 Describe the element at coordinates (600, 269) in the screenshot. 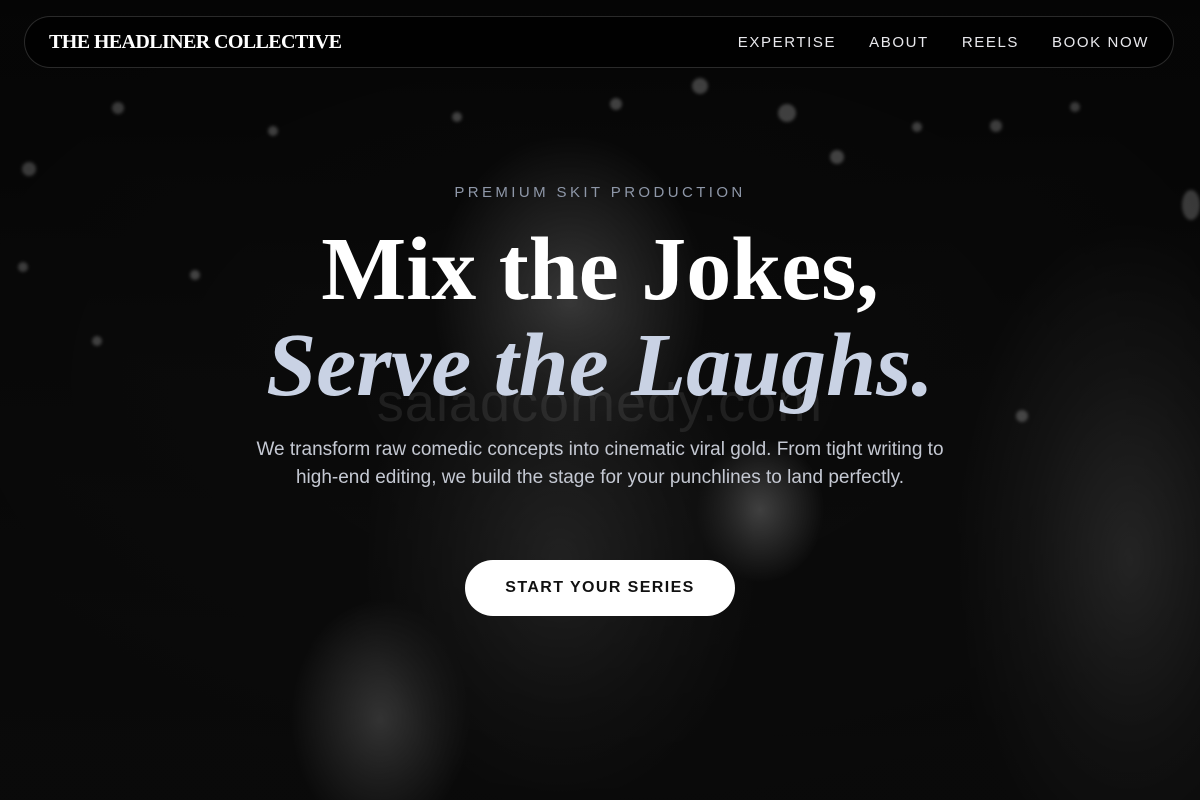

I see `hero-headline-line-1: Mix the Jokes,` at that location.